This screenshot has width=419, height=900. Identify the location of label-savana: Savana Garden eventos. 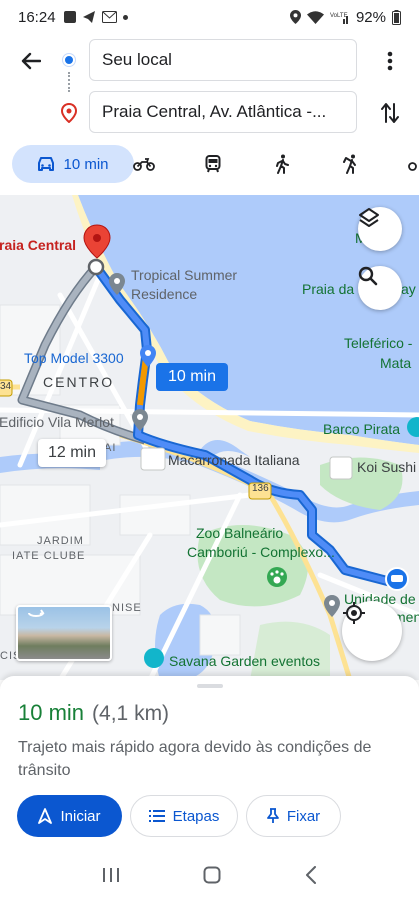
(244, 661).